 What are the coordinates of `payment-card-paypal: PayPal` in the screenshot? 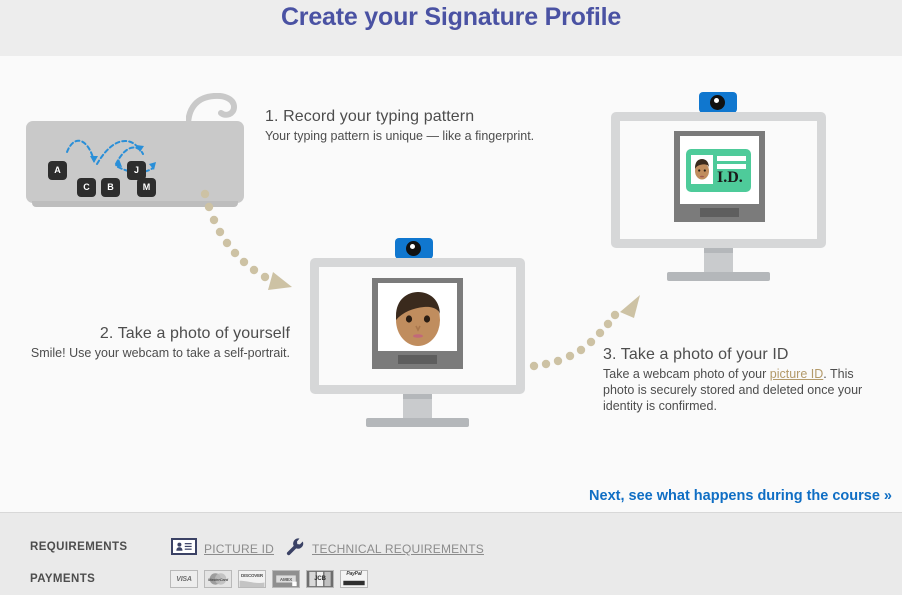 It's located at (354, 579).